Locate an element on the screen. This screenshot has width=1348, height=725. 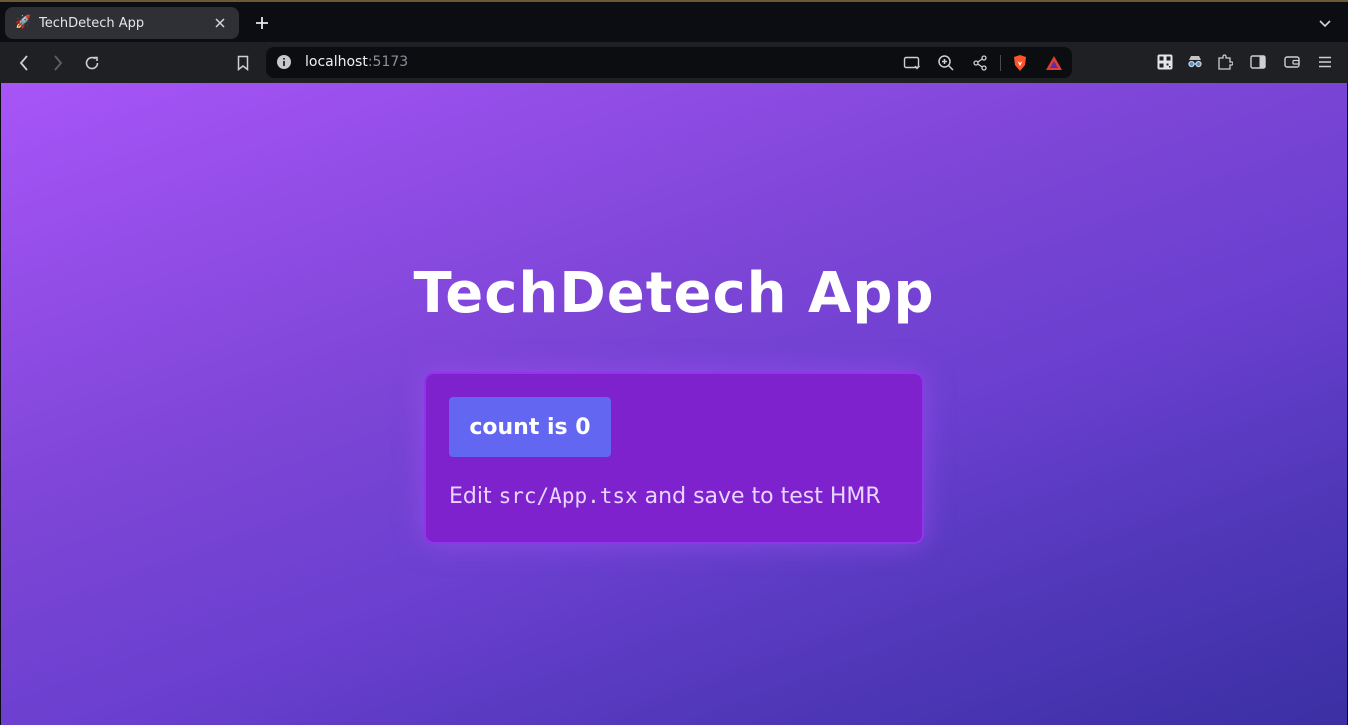
address-bar: localhost:5173 is located at coordinates (669, 62).